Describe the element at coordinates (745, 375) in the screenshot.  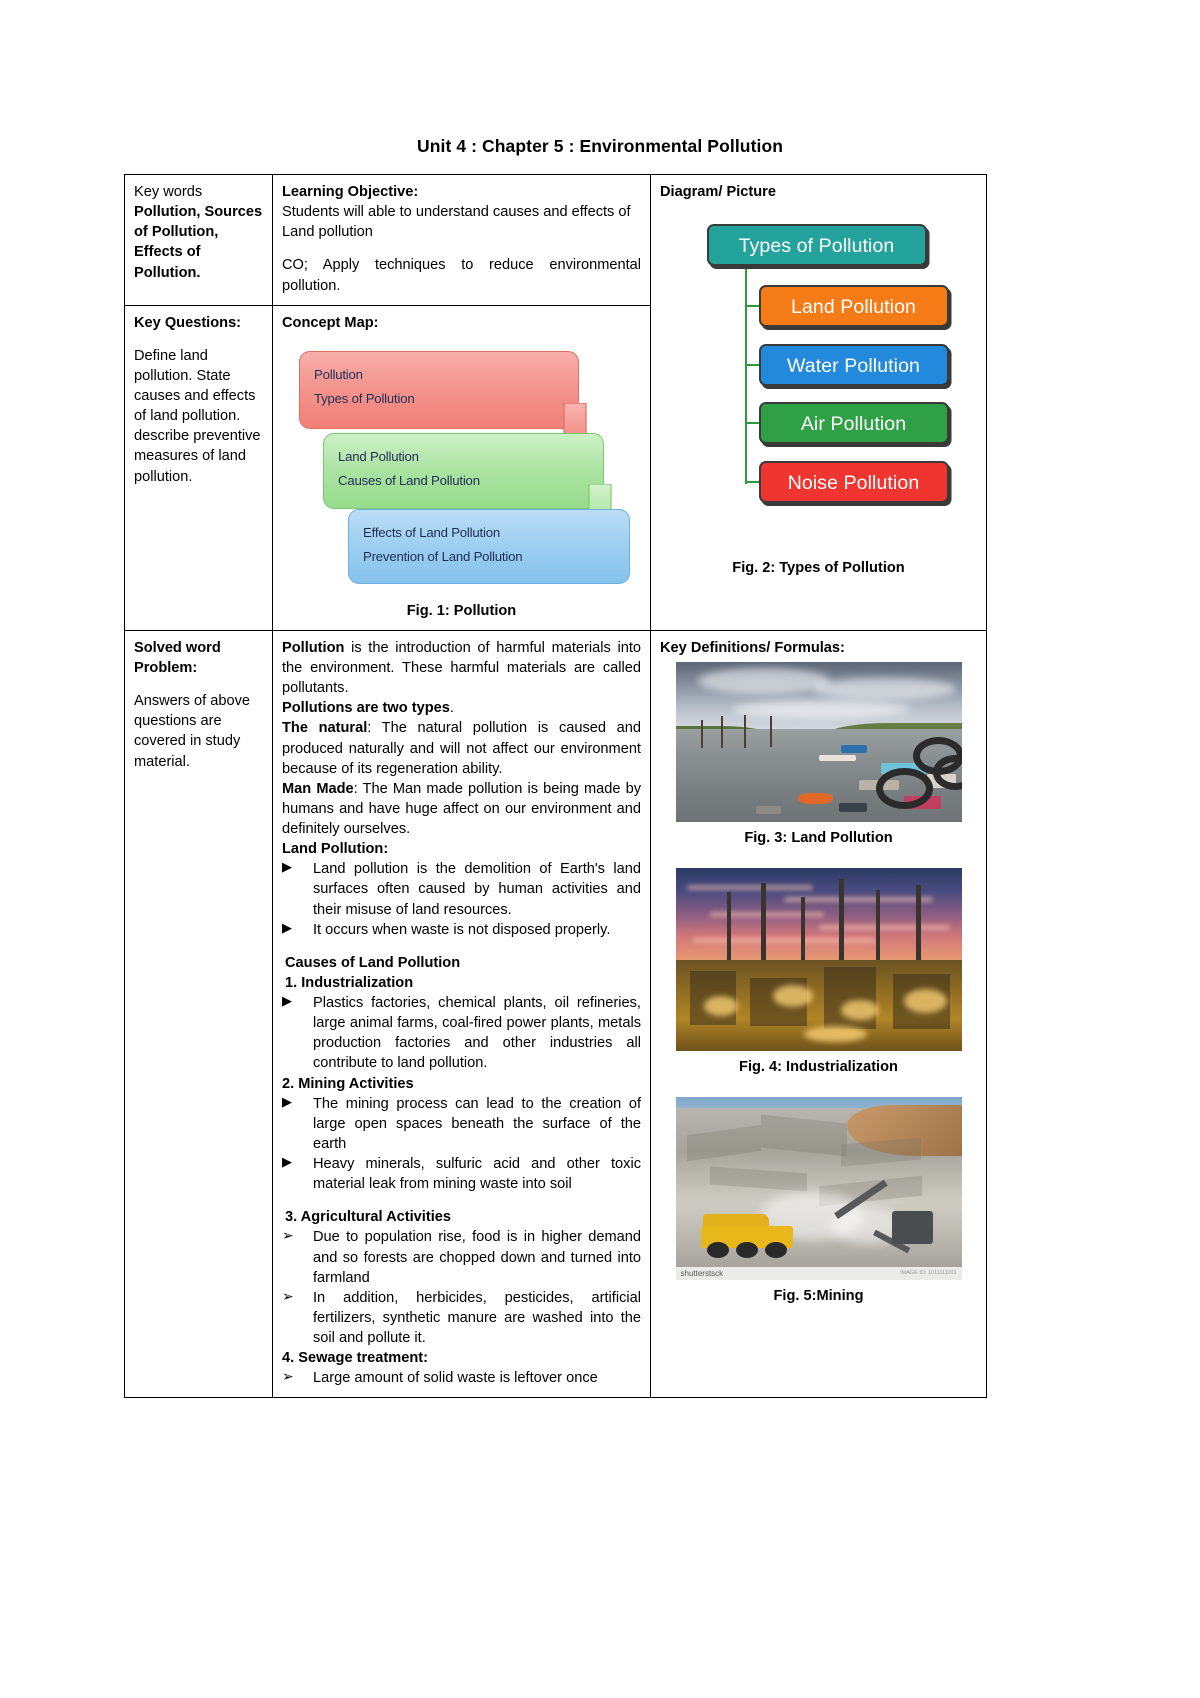
I see `connector-vertical` at that location.